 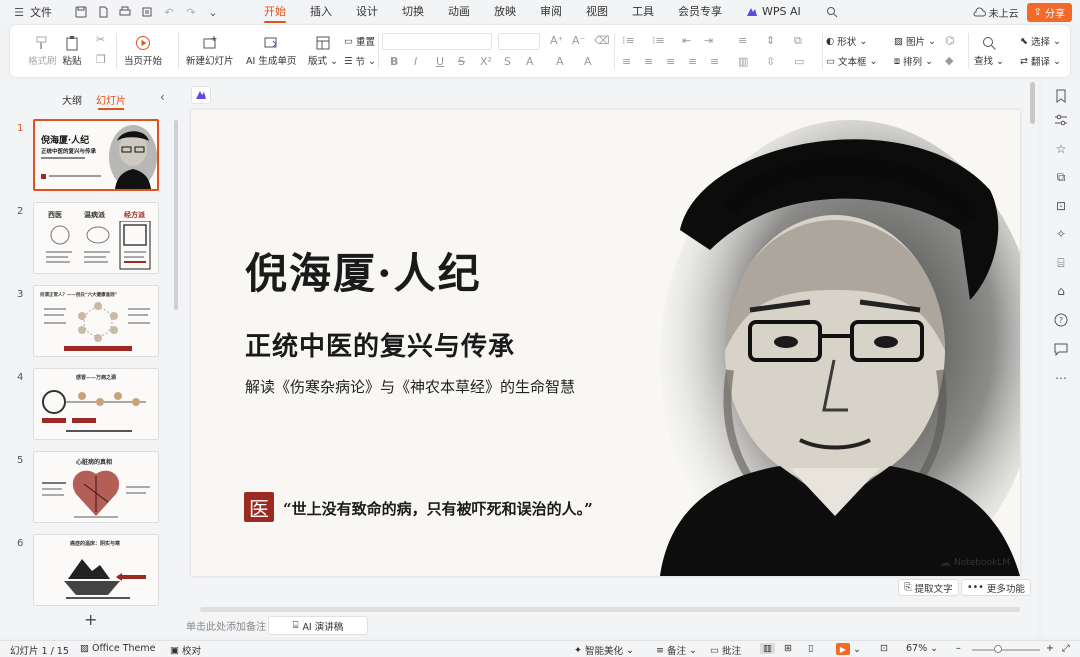 I want to click on slide-thumbnail-4: 感冒——万病之源, so click(x=96, y=404).